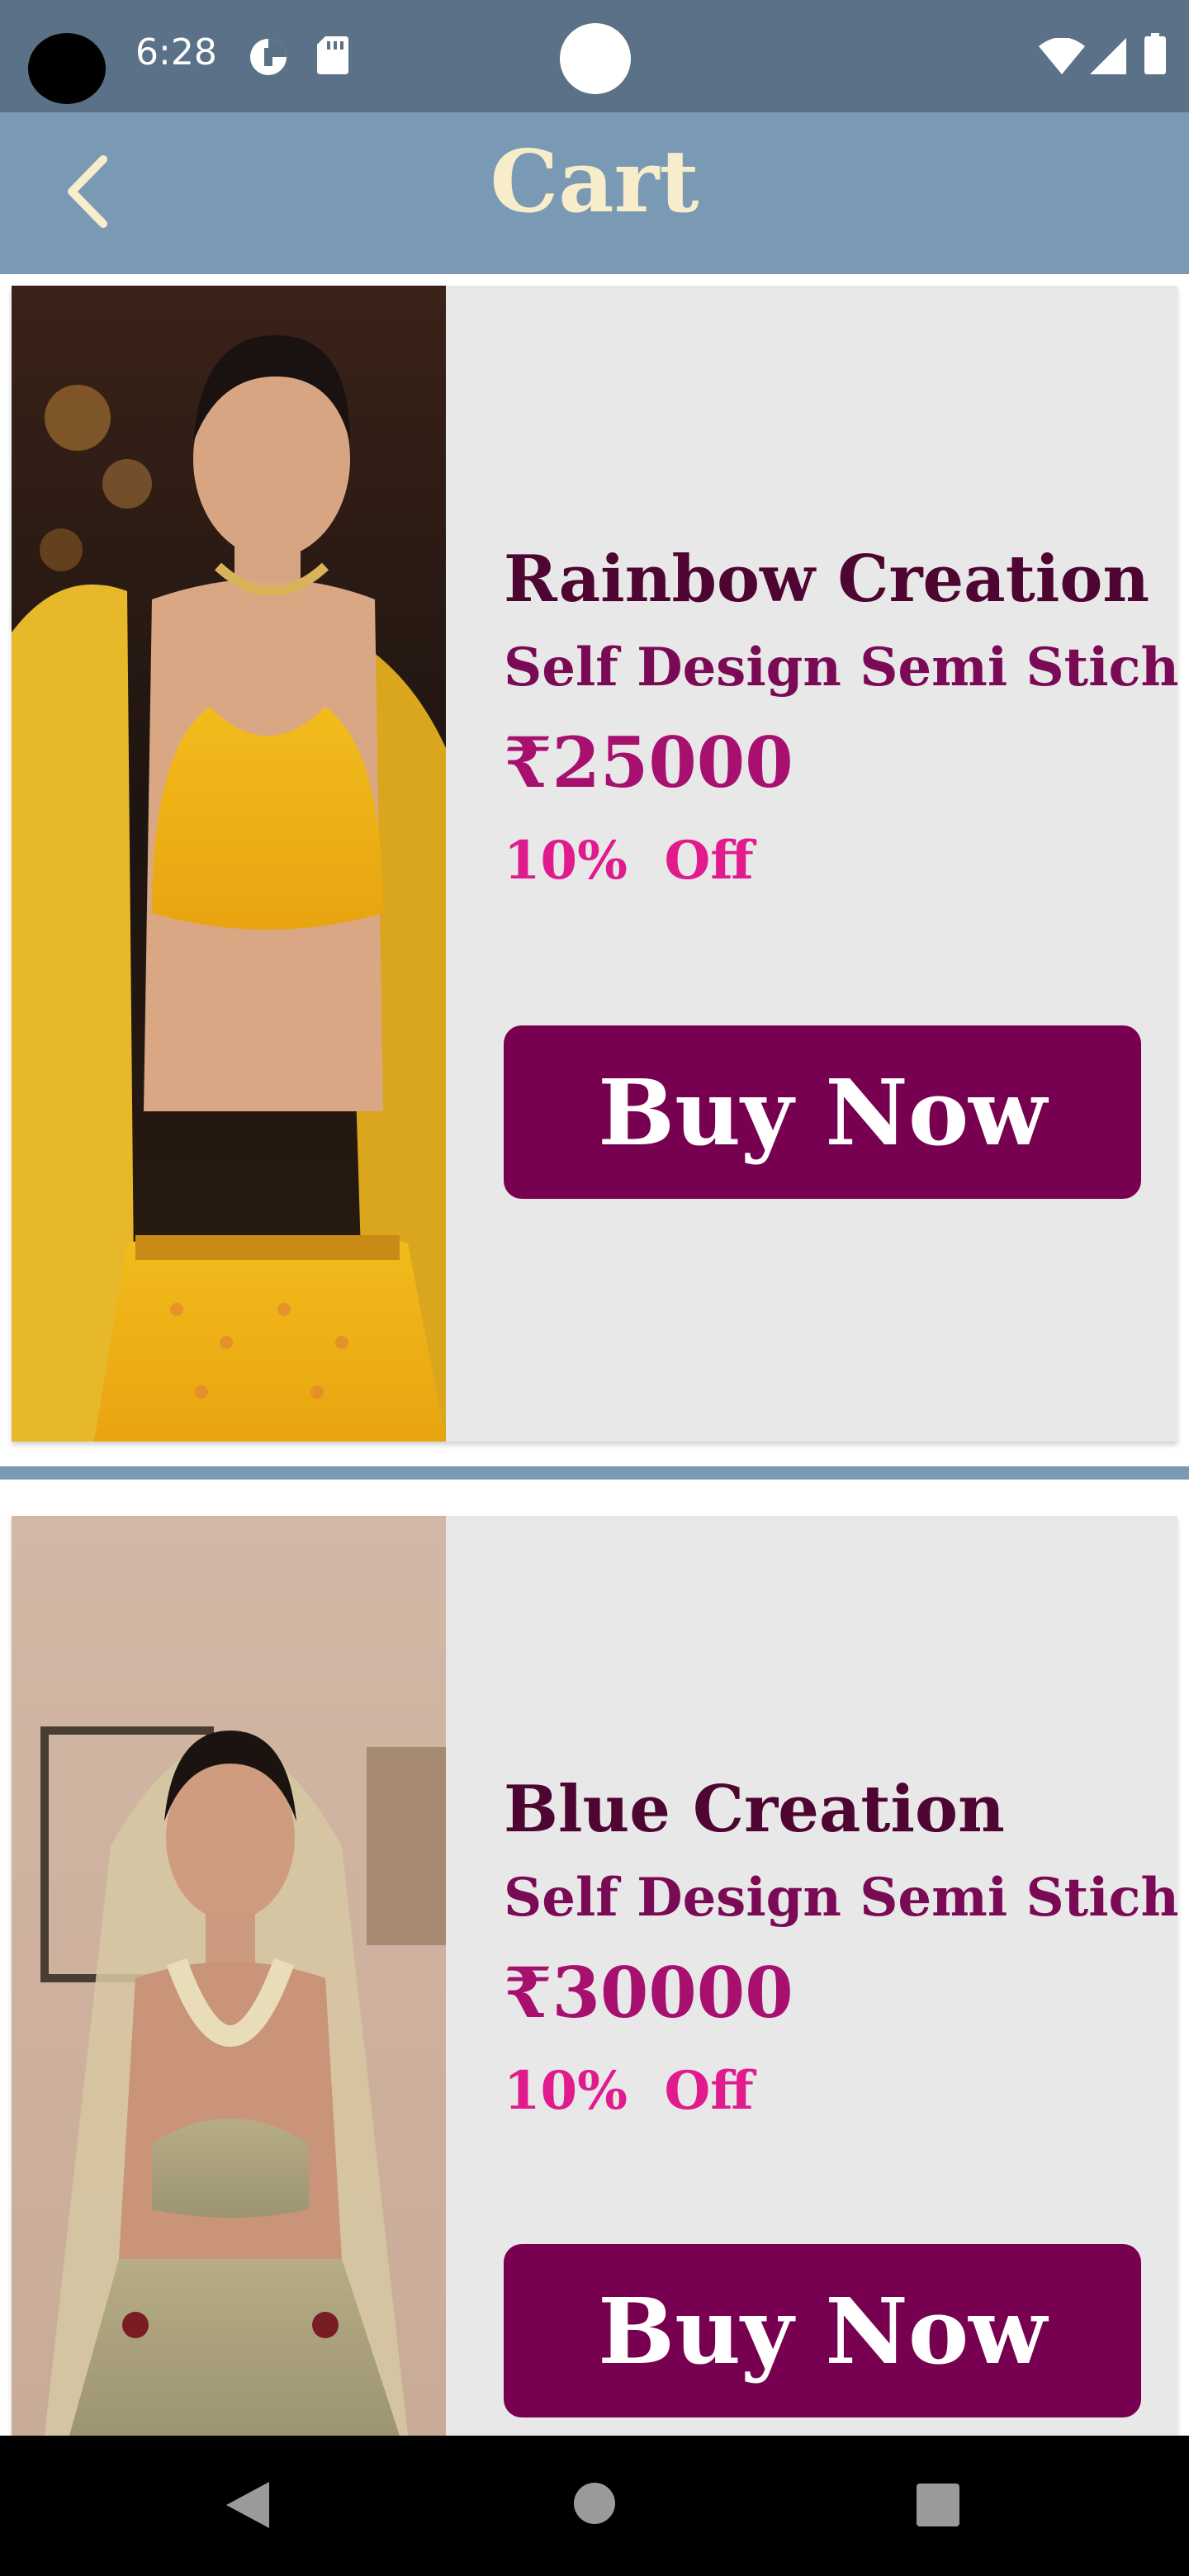 Image resolution: width=1189 pixels, height=2576 pixels. I want to click on home-nav-icon, so click(594, 2505).